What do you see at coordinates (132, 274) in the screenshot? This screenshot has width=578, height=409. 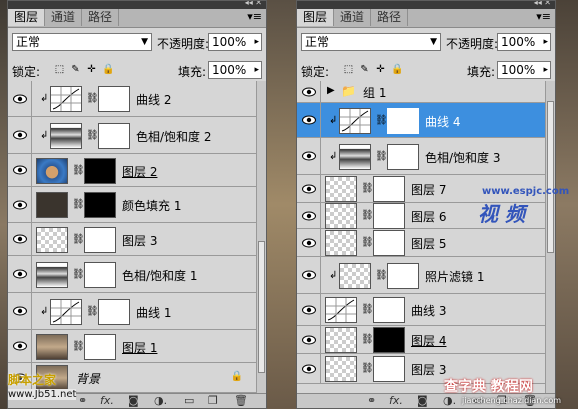 I see `layer-row: ⛓ 色相/饱和度 1` at bounding box center [132, 274].